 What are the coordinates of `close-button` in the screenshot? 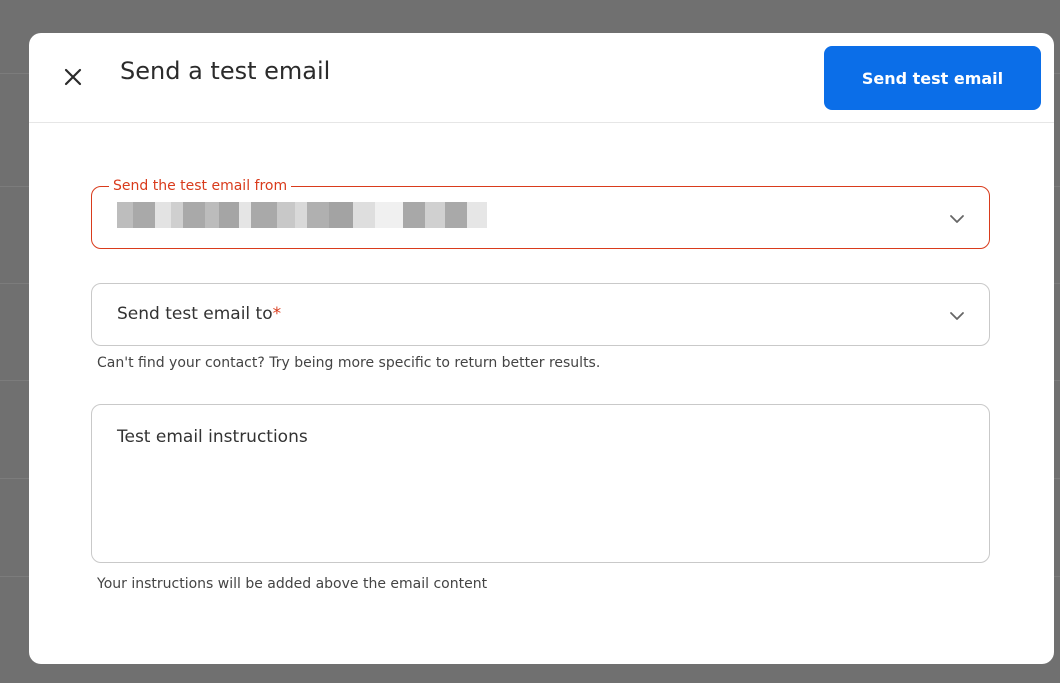 It's located at (73, 77).